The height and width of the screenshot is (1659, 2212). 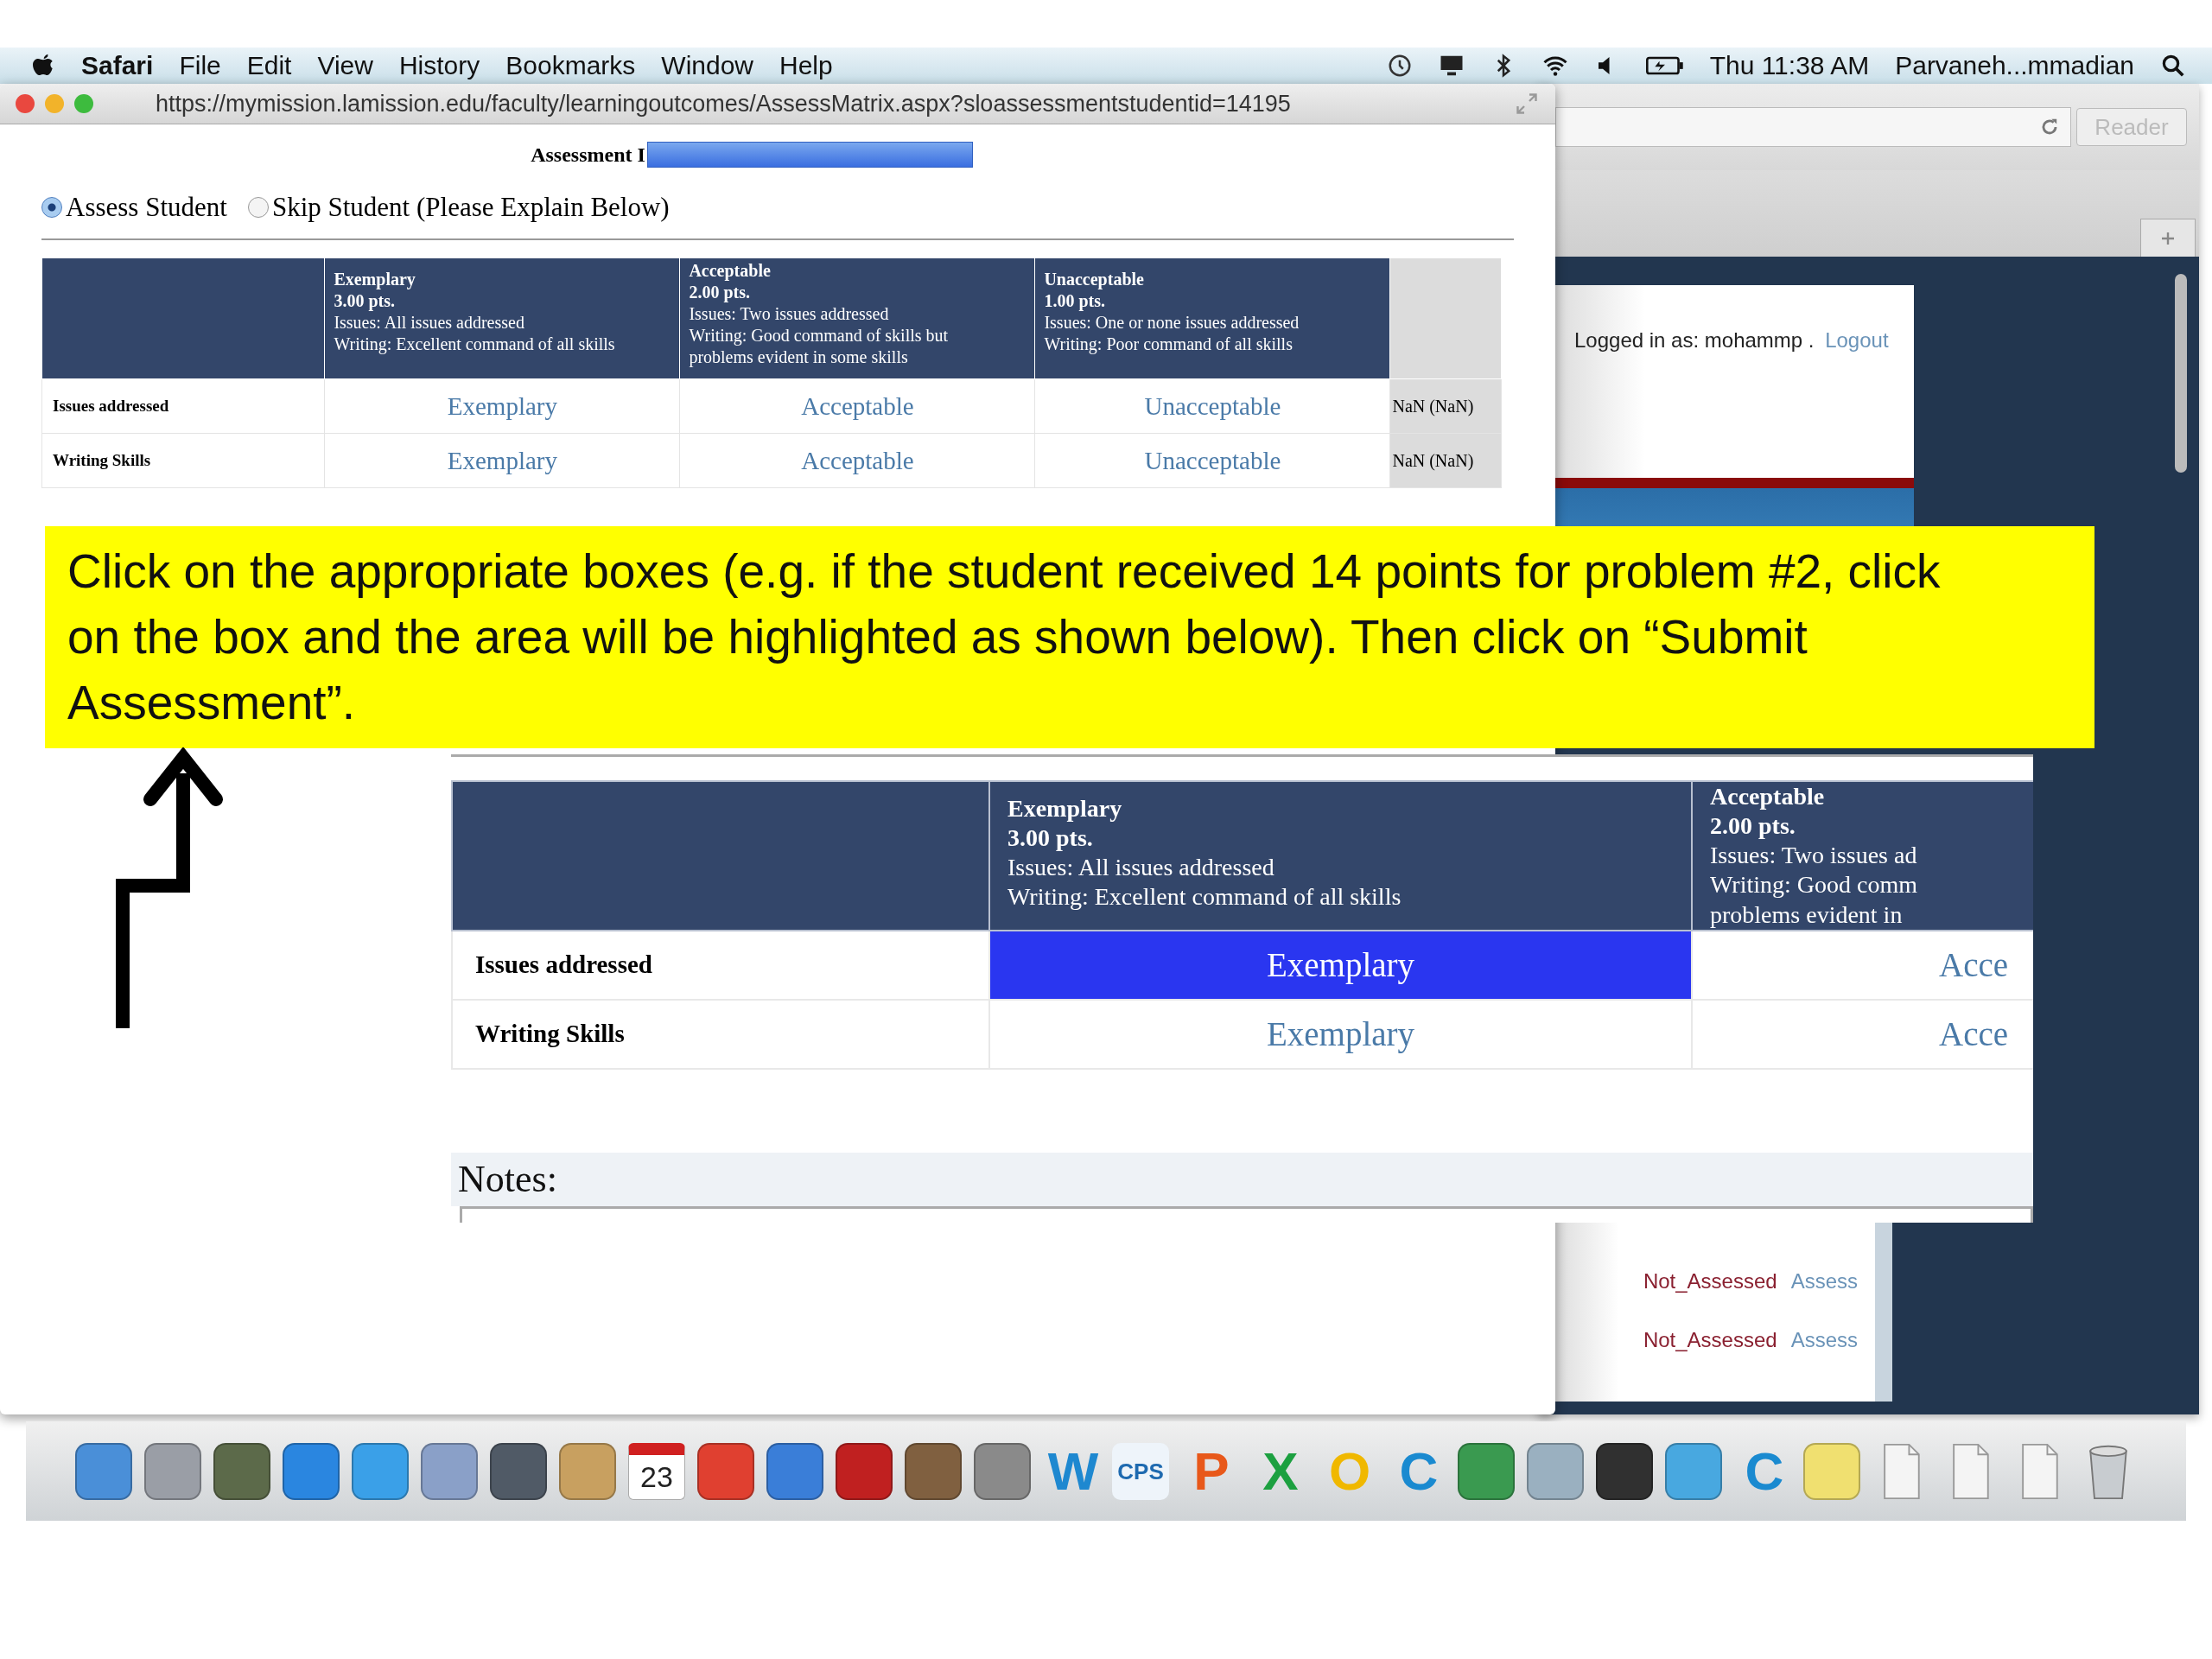 I want to click on app-menu: Safari, so click(x=117, y=65).